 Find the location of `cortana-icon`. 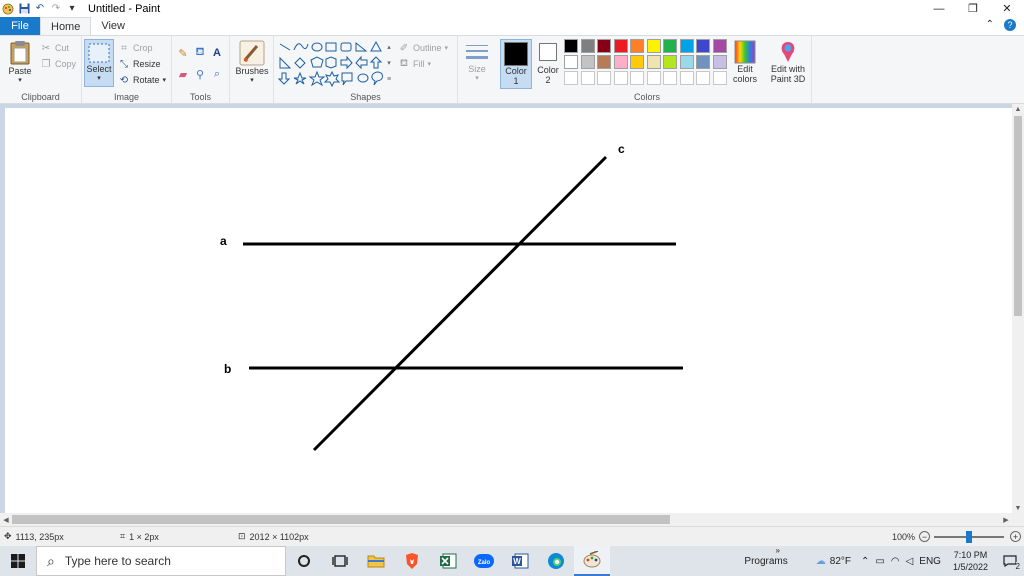

cortana-icon is located at coordinates (304, 561).